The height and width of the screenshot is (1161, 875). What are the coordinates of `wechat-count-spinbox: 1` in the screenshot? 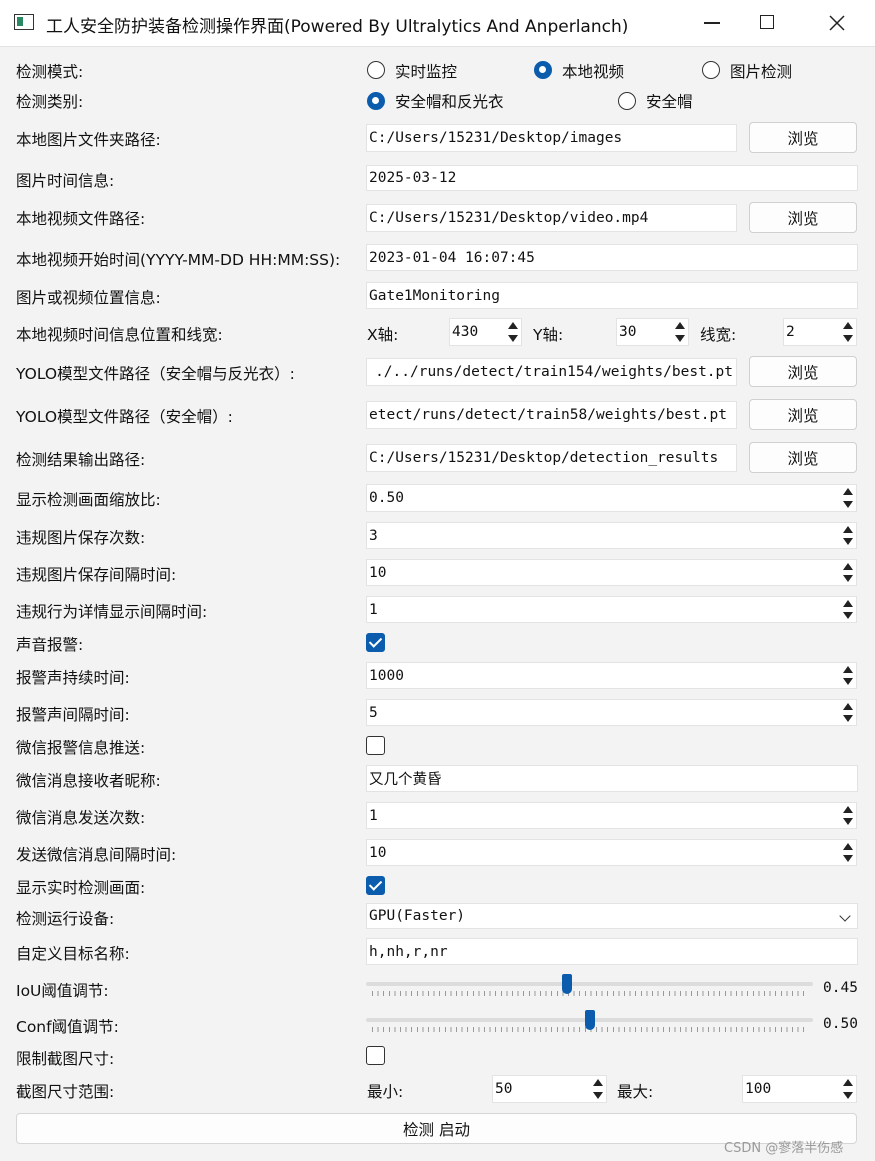 It's located at (611, 815).